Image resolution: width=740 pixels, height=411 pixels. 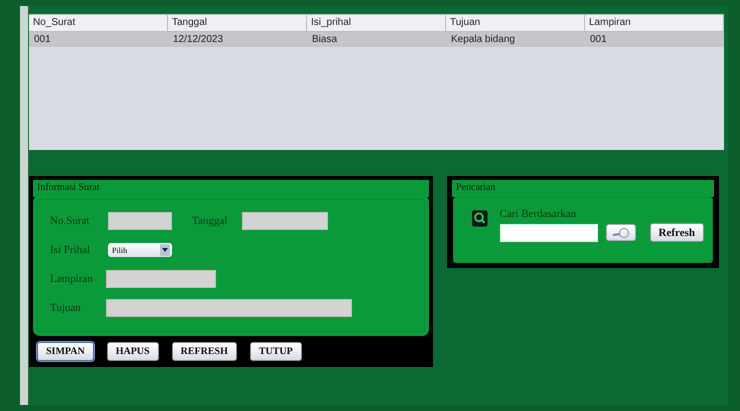 I want to click on panel-title: Pencarian, so click(x=583, y=188).